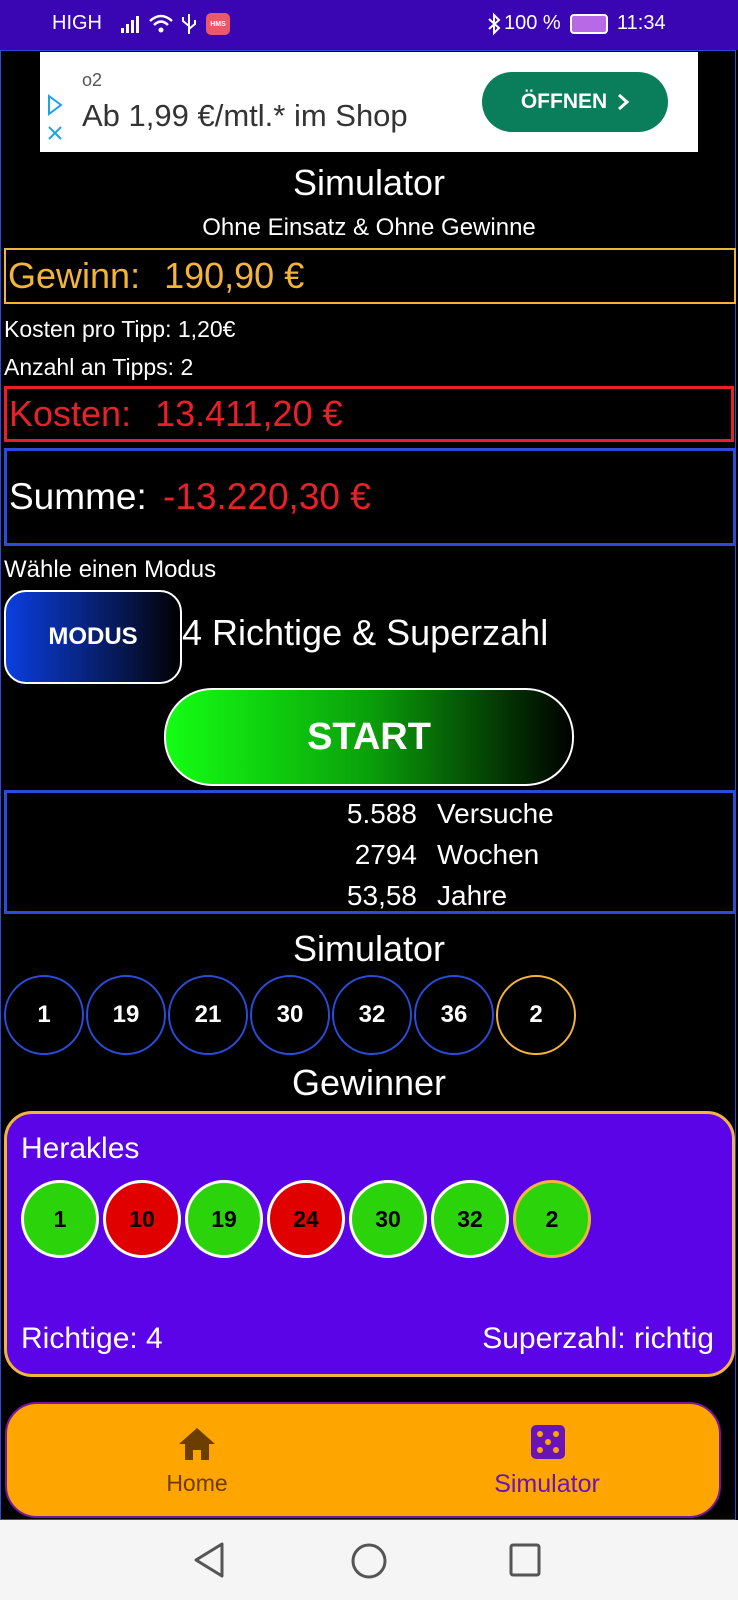 The height and width of the screenshot is (1600, 738). Describe the element at coordinates (369, 948) in the screenshot. I see `simulator-title: Simulator` at that location.